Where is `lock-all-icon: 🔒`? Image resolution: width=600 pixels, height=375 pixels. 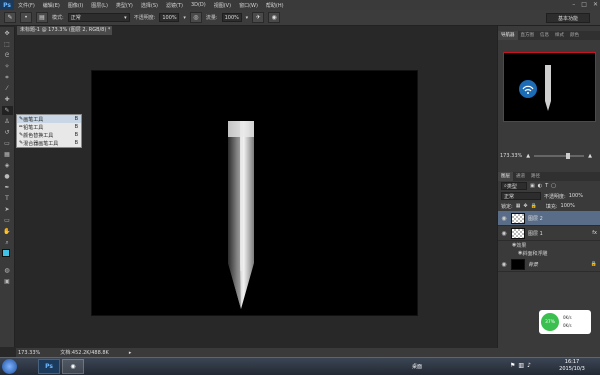
lock-all-icon: 🔒 is located at coordinates (534, 206).